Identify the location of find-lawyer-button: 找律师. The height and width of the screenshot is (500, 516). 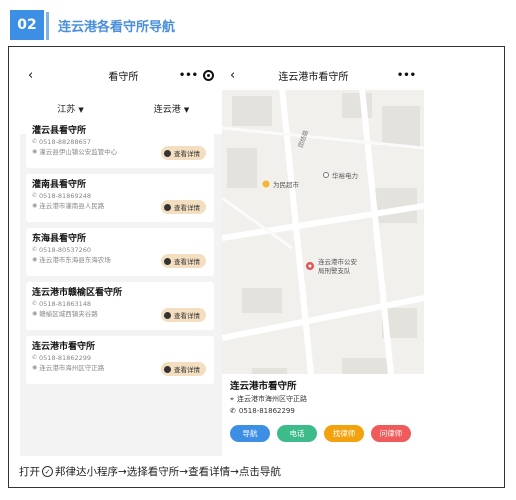
(344, 433).